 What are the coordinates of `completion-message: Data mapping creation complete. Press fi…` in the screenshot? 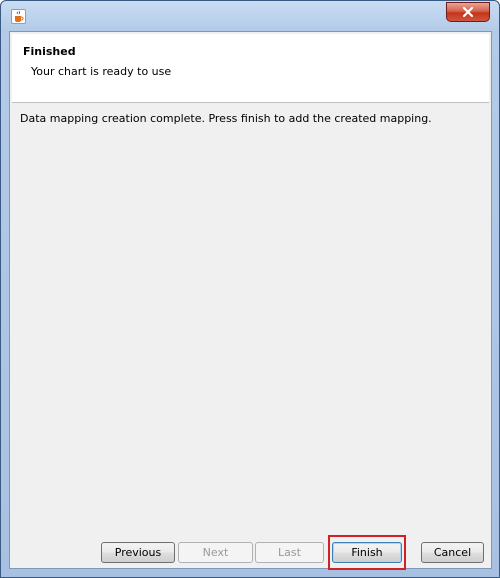 It's located at (226, 118).